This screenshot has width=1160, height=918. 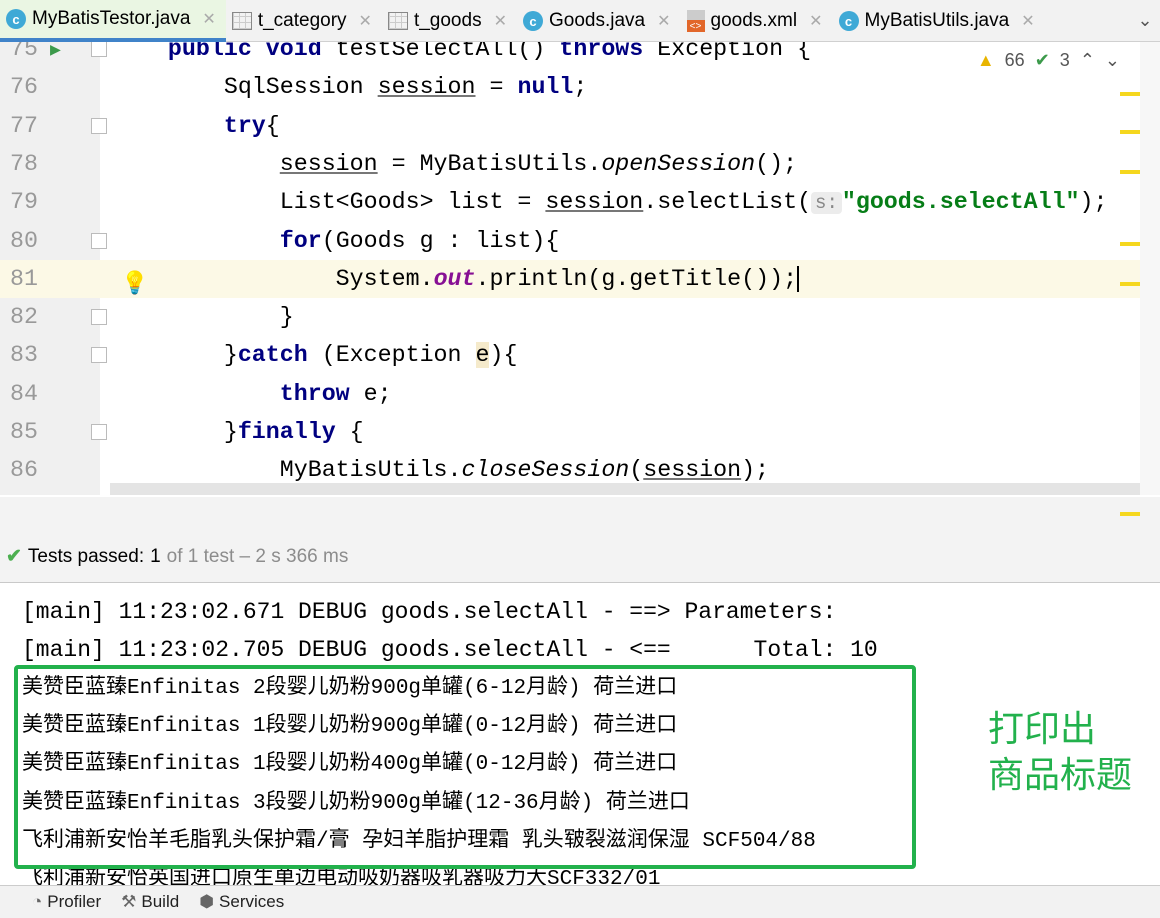 I want to click on code-text: System.out.println(g.getTitle());, so click(x=456, y=279).